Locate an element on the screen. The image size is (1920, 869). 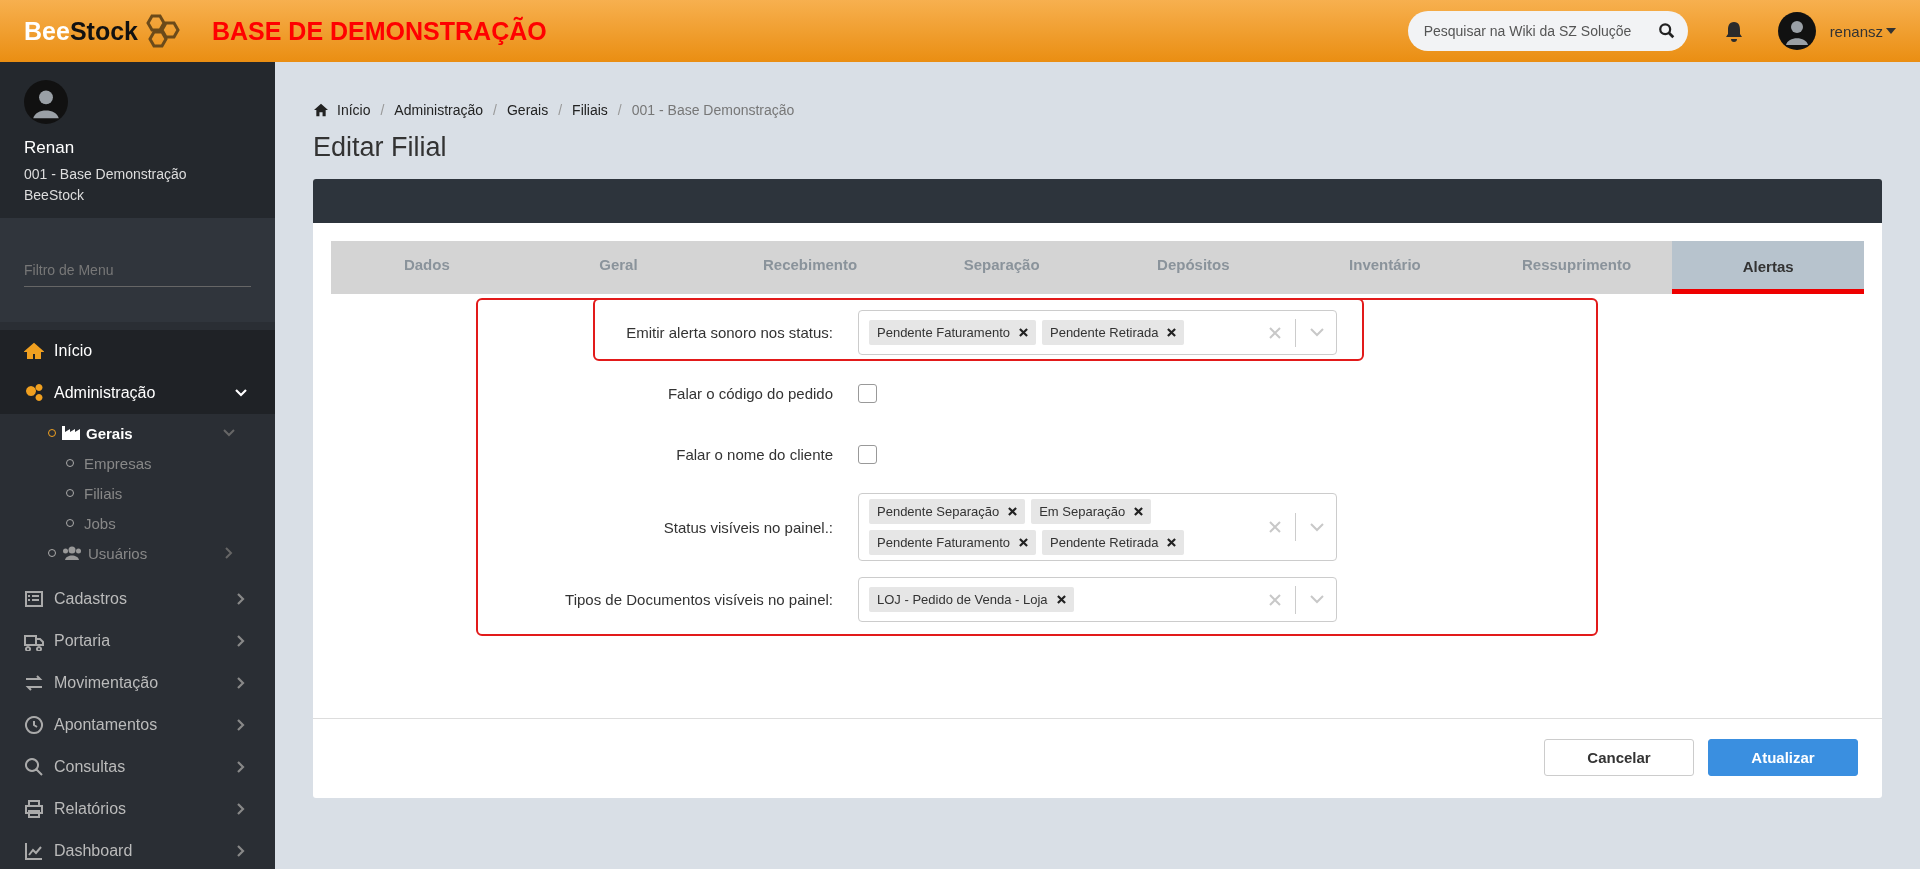
menu-item: Relatórios is located at coordinates (137, 809).